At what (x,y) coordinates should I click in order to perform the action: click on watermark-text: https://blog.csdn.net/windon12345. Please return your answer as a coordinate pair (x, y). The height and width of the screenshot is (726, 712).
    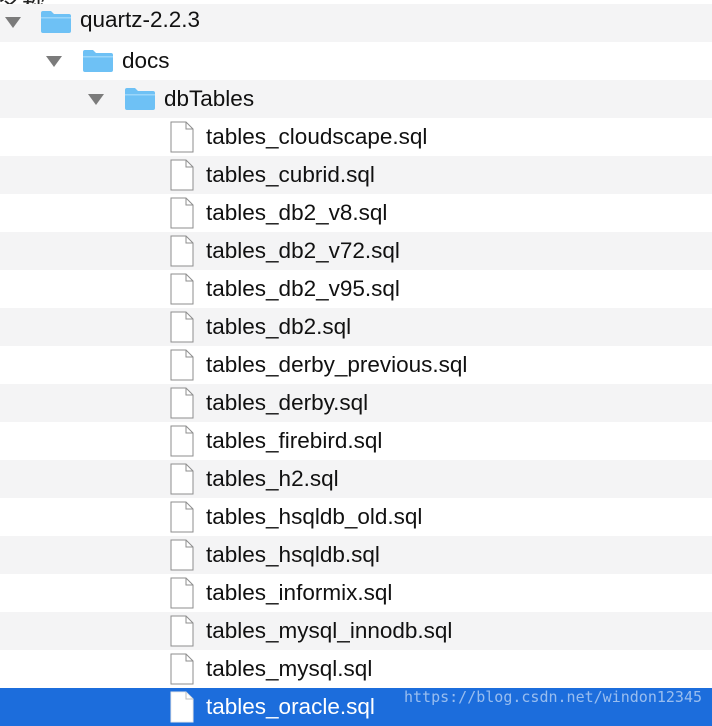
    Looking at the image, I should click on (552, 697).